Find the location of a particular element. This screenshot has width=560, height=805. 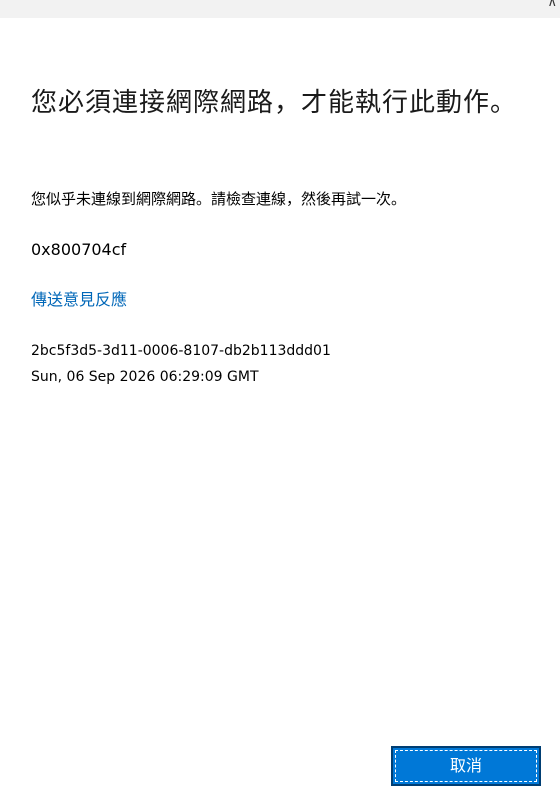

error-message: 您似乎未連線到網際網路。請檢查連線，然後再試一次。 is located at coordinates (219, 199).